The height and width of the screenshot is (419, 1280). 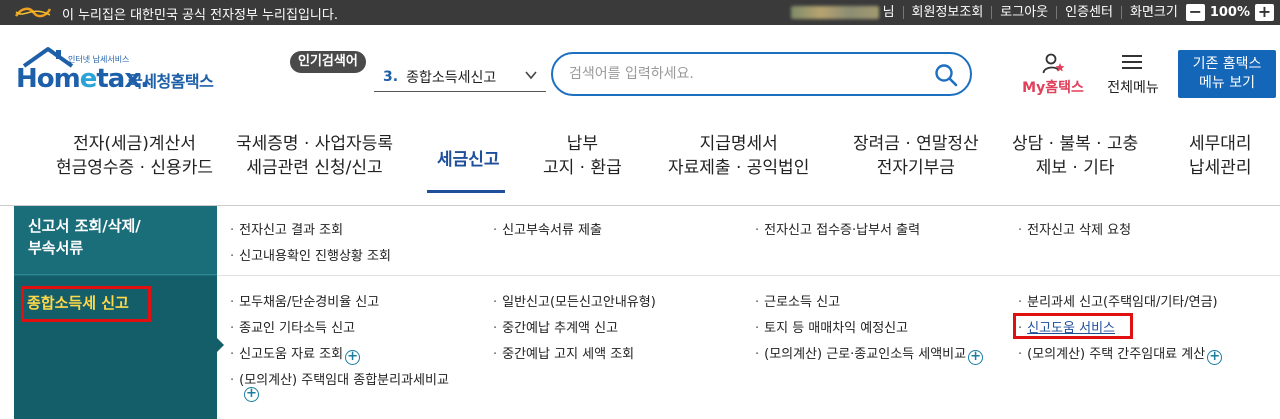 I want to click on link-label: (모의계산) 근로·종교인소득 세액비교, so click(x=865, y=354).